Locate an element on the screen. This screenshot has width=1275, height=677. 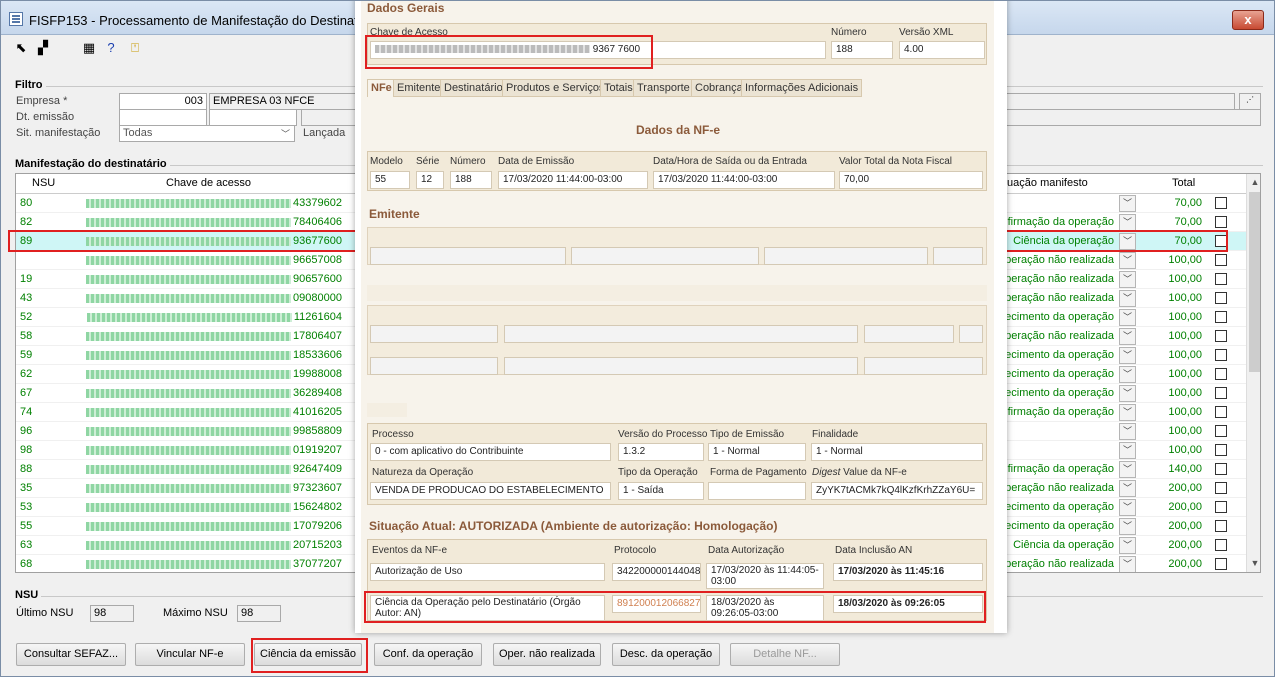
door-icon: ⍞ is located at coordinates (135, 48).